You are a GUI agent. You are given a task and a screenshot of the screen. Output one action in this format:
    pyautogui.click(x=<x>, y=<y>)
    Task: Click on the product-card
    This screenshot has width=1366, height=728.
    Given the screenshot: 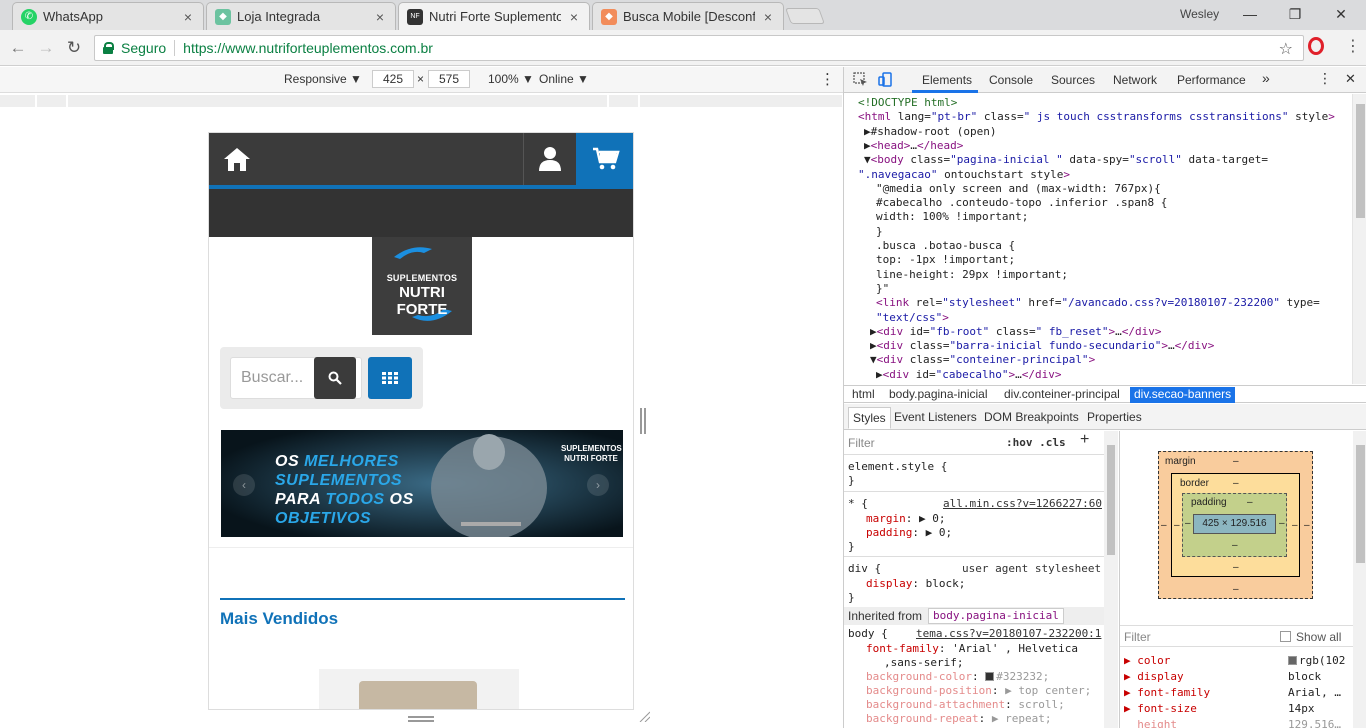 What is the action you would take?
    pyautogui.click(x=419, y=689)
    